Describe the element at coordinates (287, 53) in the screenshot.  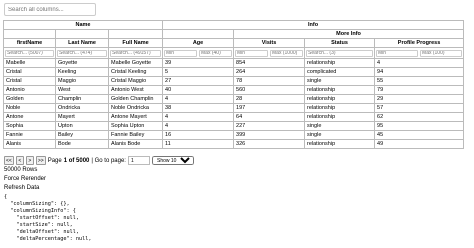
I see `visits-max-input` at that location.